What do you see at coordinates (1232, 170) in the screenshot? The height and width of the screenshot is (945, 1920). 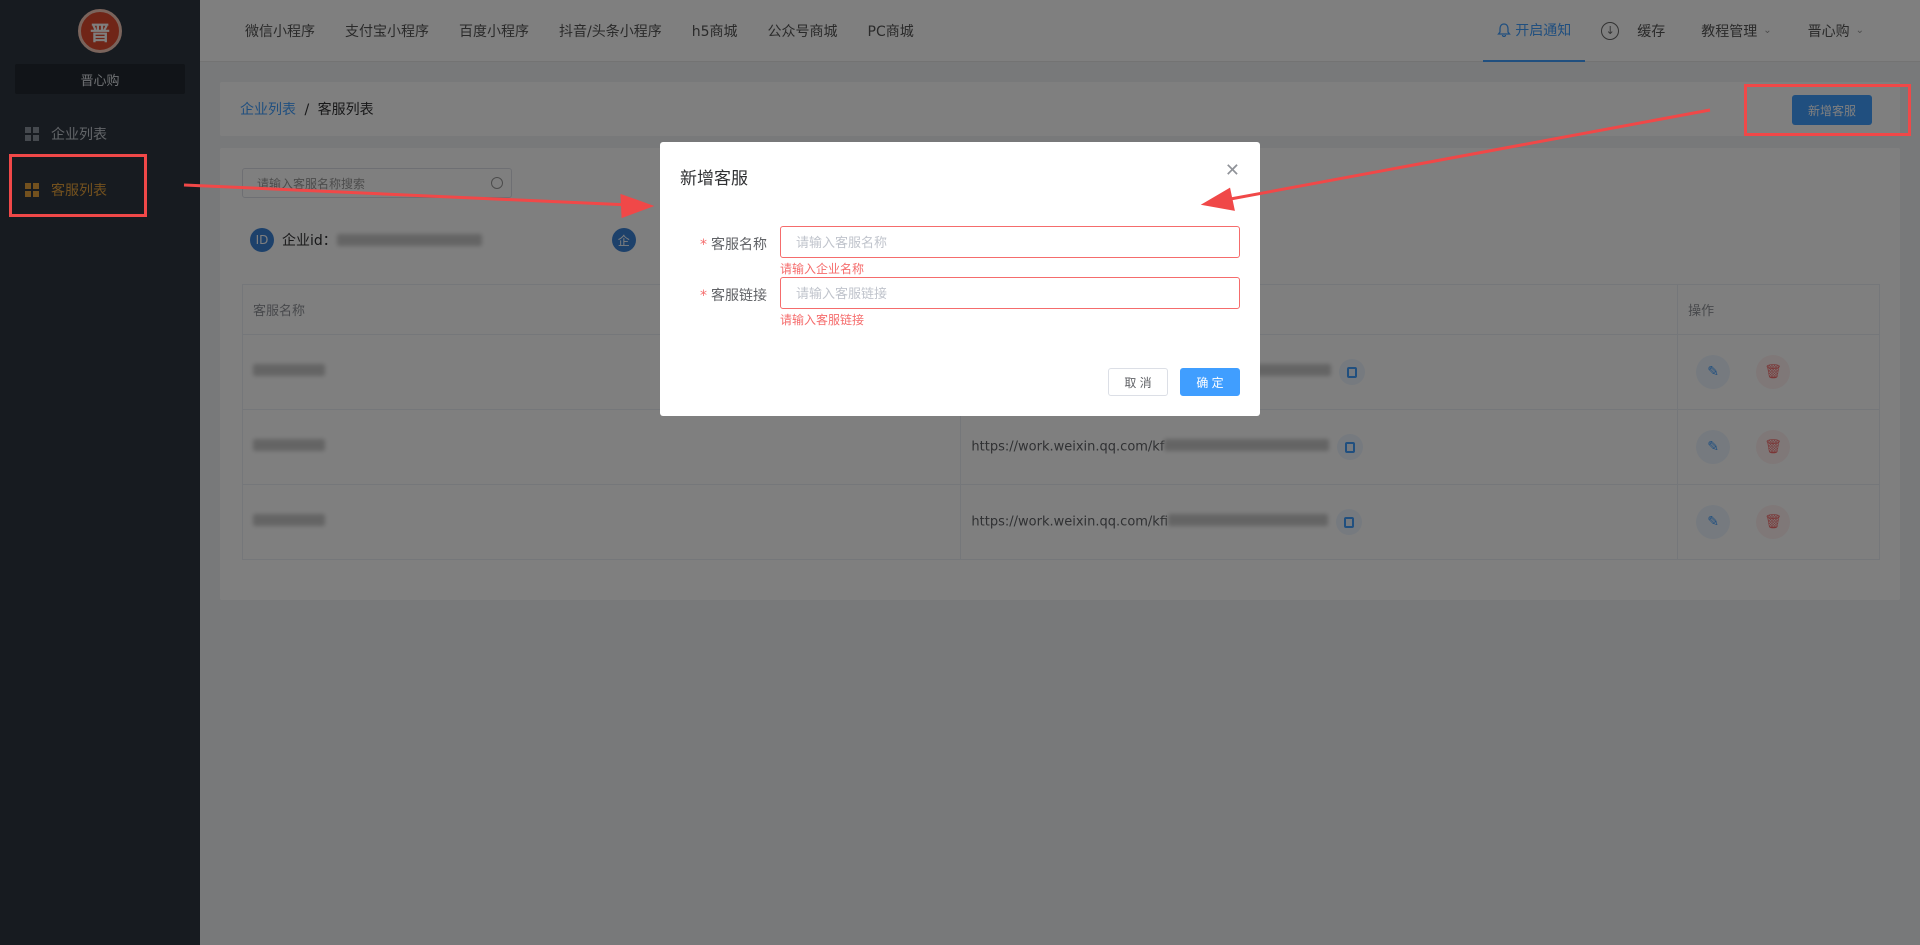 I see `close-icon: ✕` at bounding box center [1232, 170].